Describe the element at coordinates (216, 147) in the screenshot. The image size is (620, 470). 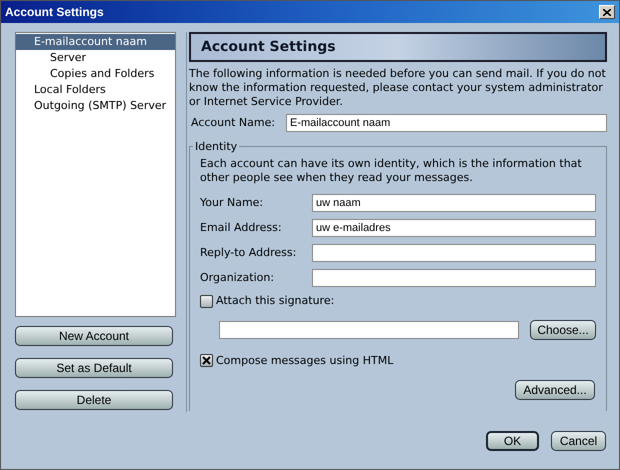
I see `group-legend: Identity` at that location.